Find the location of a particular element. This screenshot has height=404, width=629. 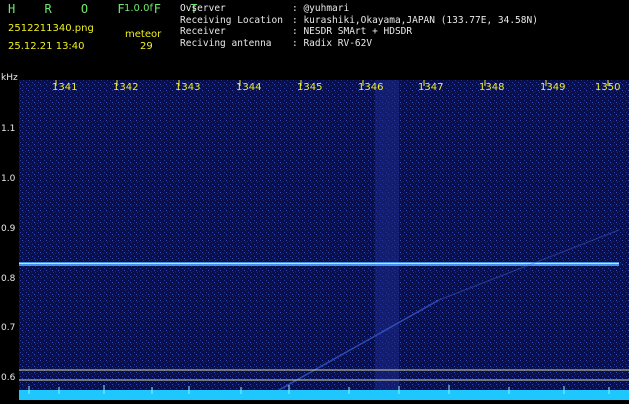

info-row-antenna: Reciving antenna : Radix RV-62V is located at coordinates (359, 44).